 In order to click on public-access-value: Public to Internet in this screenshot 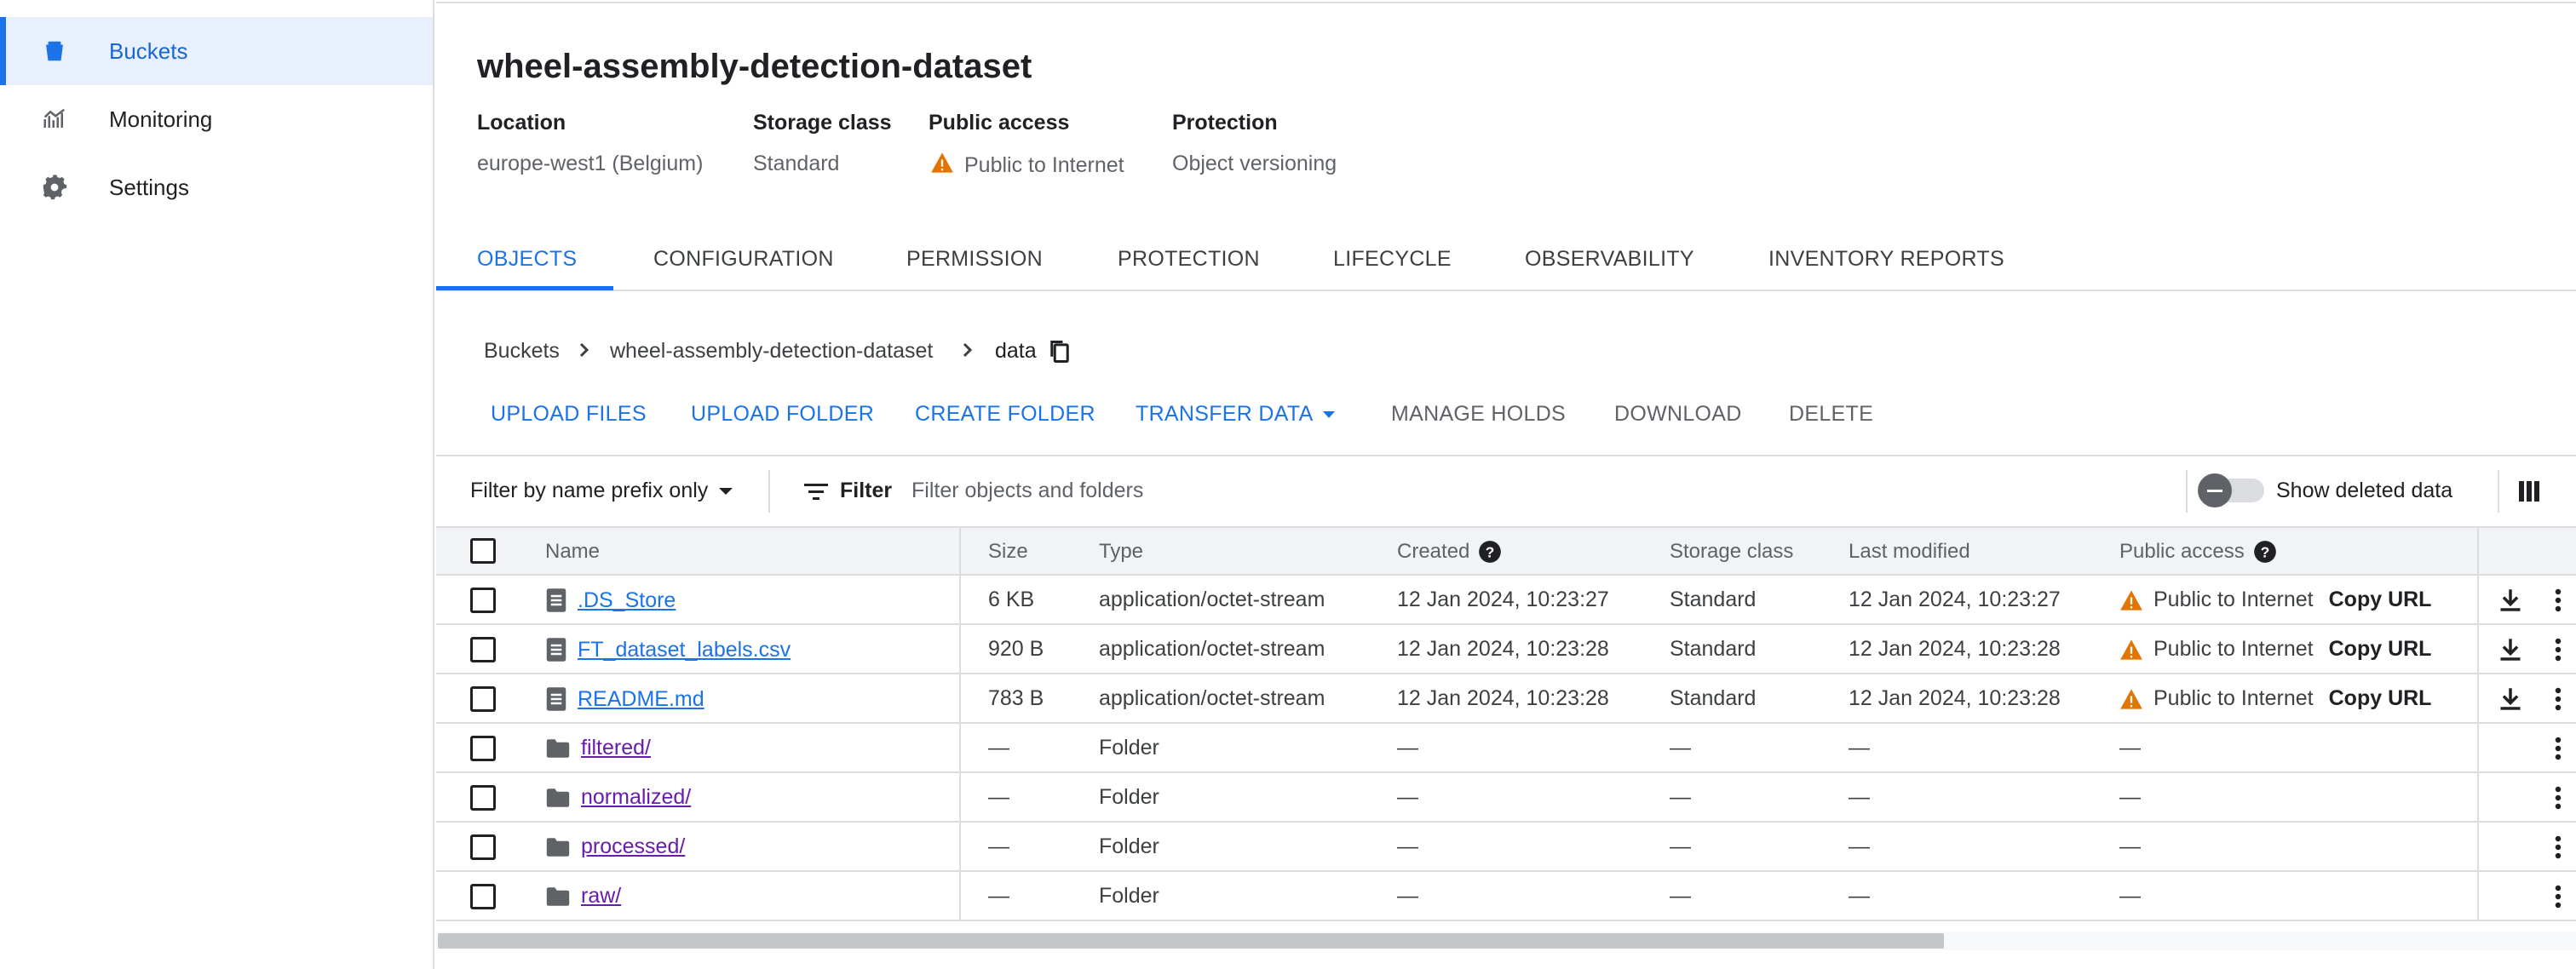, I will do `click(1027, 166)`.